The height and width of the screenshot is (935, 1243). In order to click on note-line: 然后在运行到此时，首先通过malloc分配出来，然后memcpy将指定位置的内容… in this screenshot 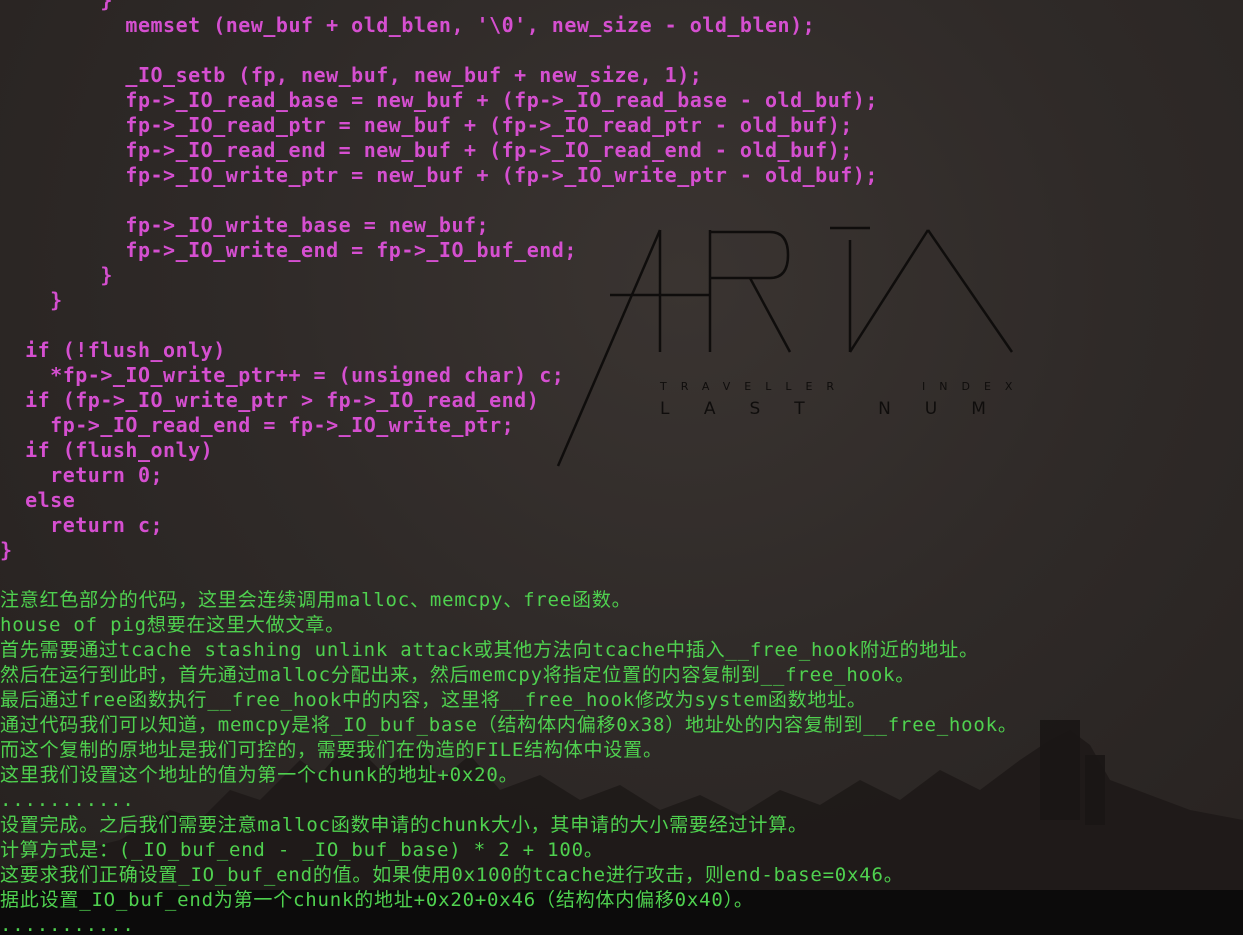, I will do `click(458, 675)`.